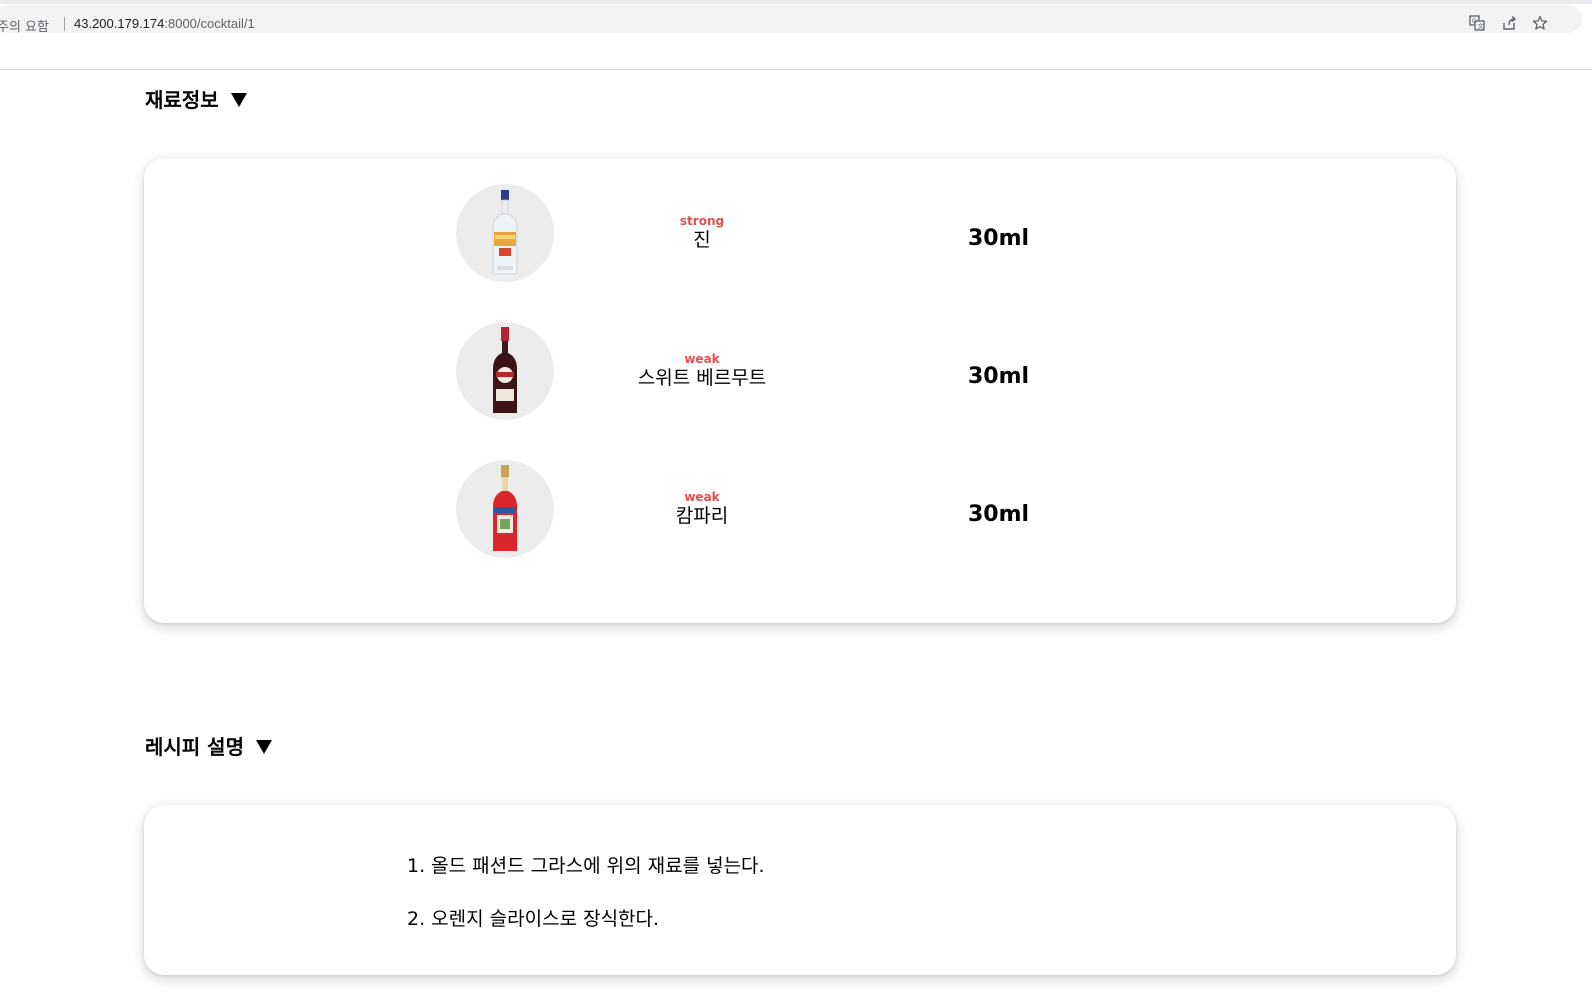  I want to click on campari-bottle-icon, so click(505, 508).